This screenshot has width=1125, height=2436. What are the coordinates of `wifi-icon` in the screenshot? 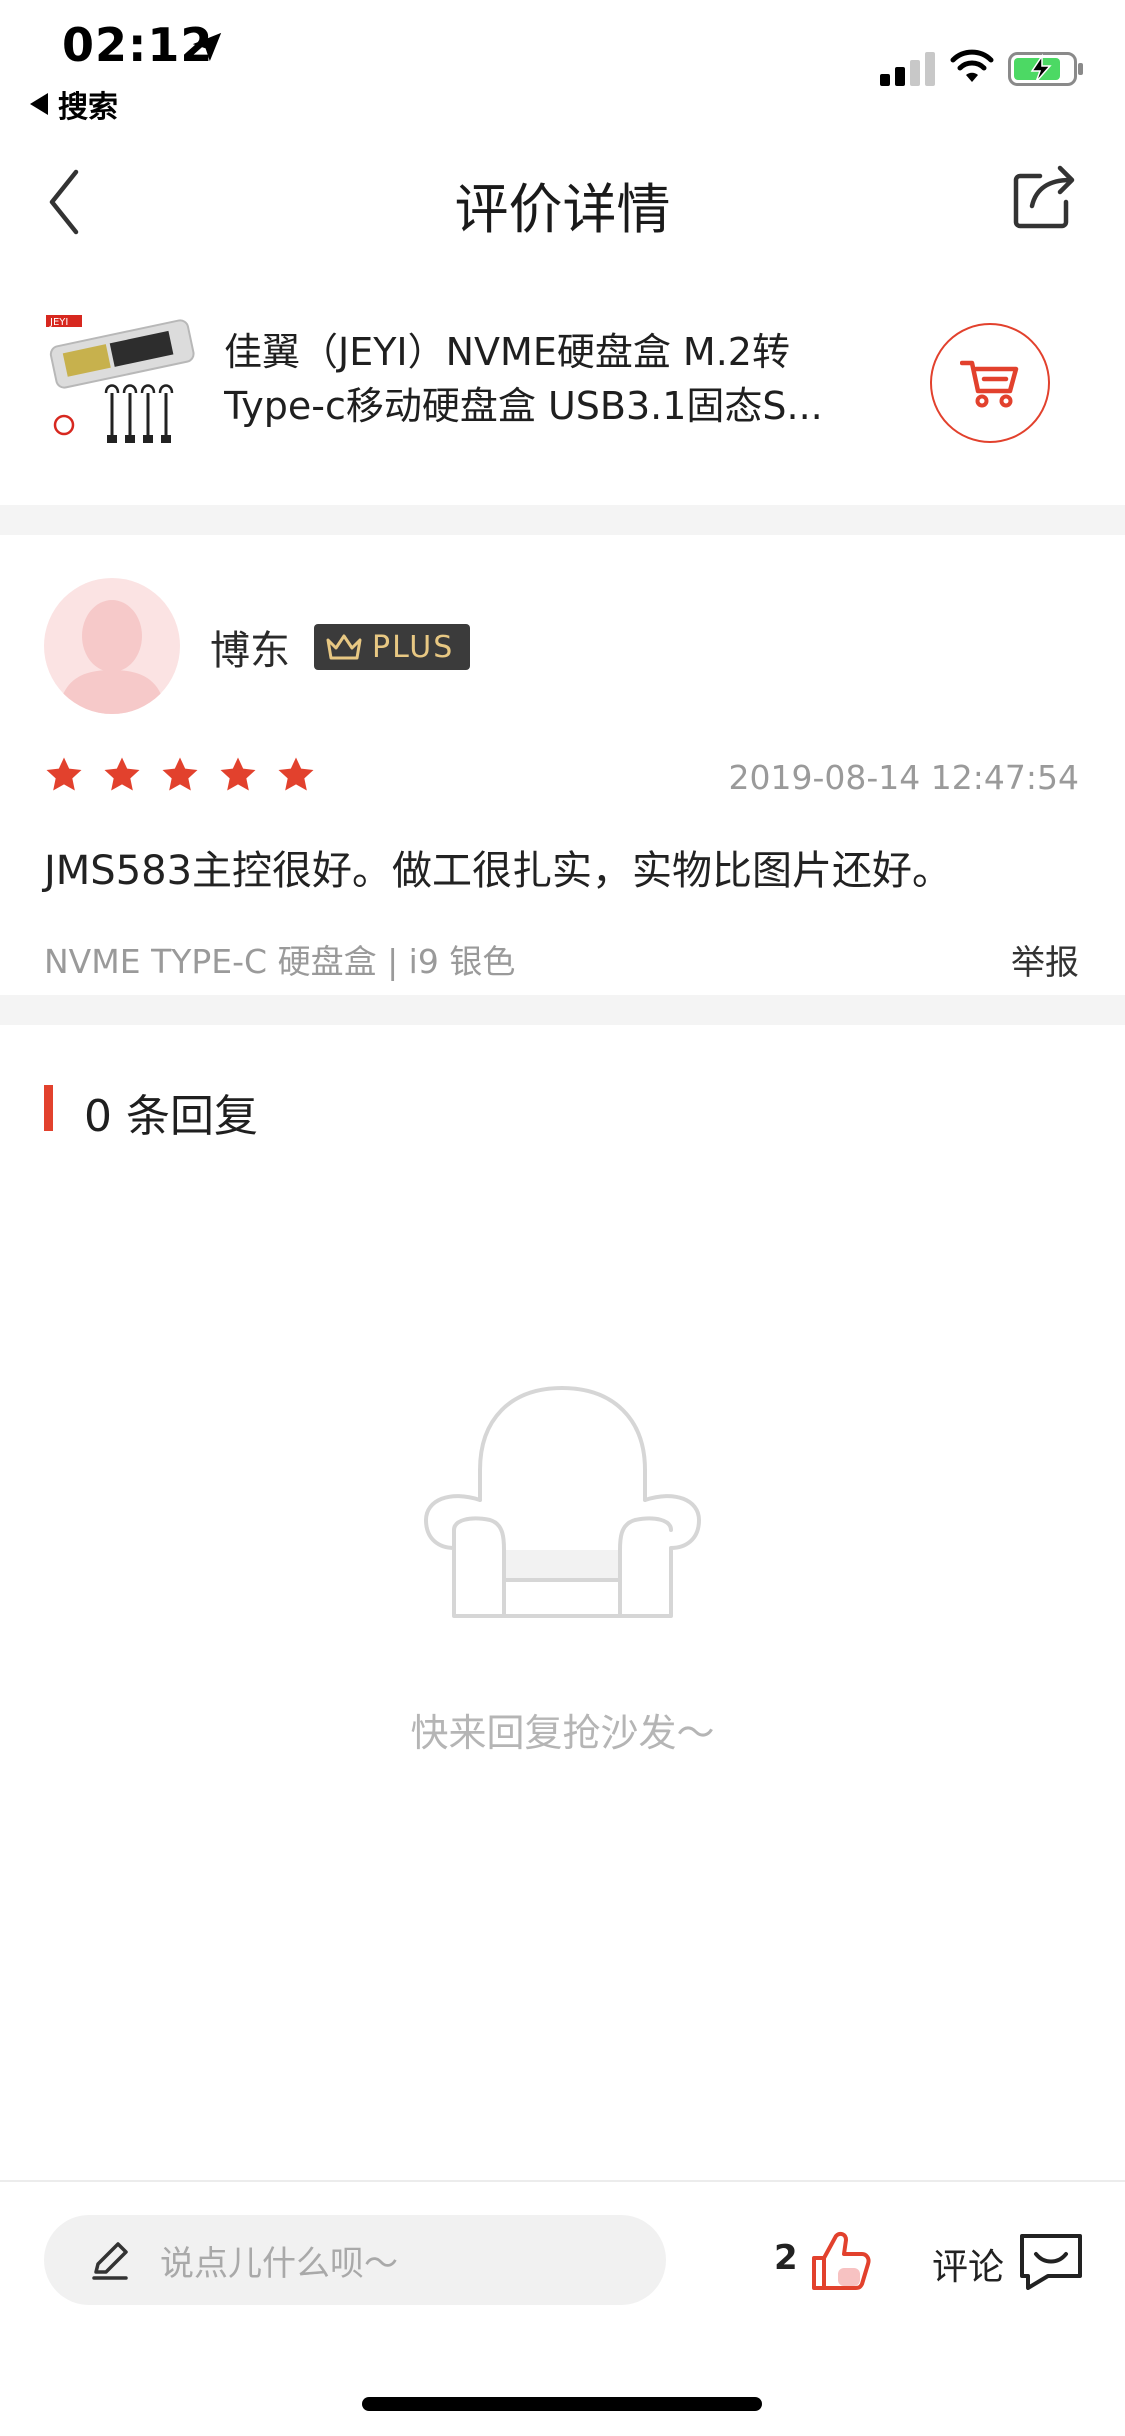 It's located at (972, 65).